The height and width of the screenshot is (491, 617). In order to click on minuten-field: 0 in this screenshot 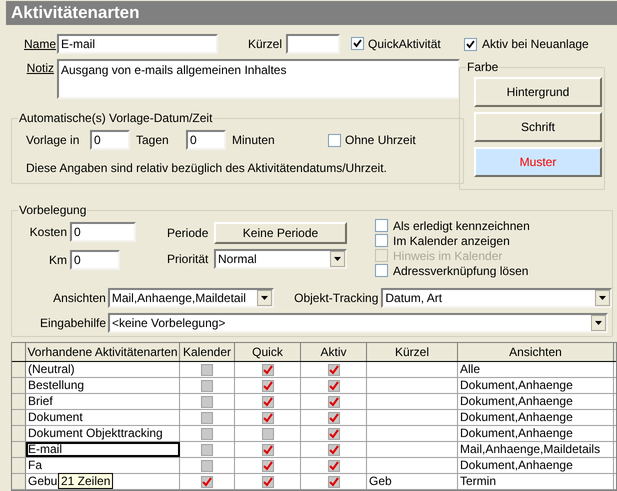, I will do `click(206, 140)`.